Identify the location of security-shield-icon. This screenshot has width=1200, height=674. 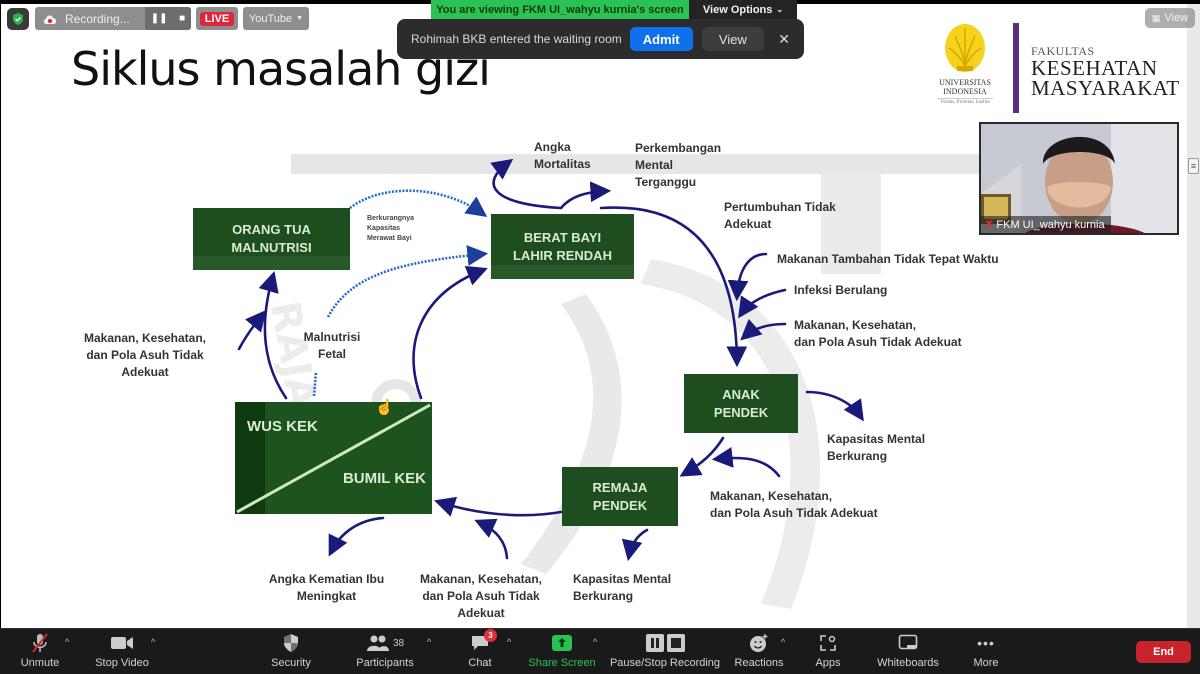
(291, 643).